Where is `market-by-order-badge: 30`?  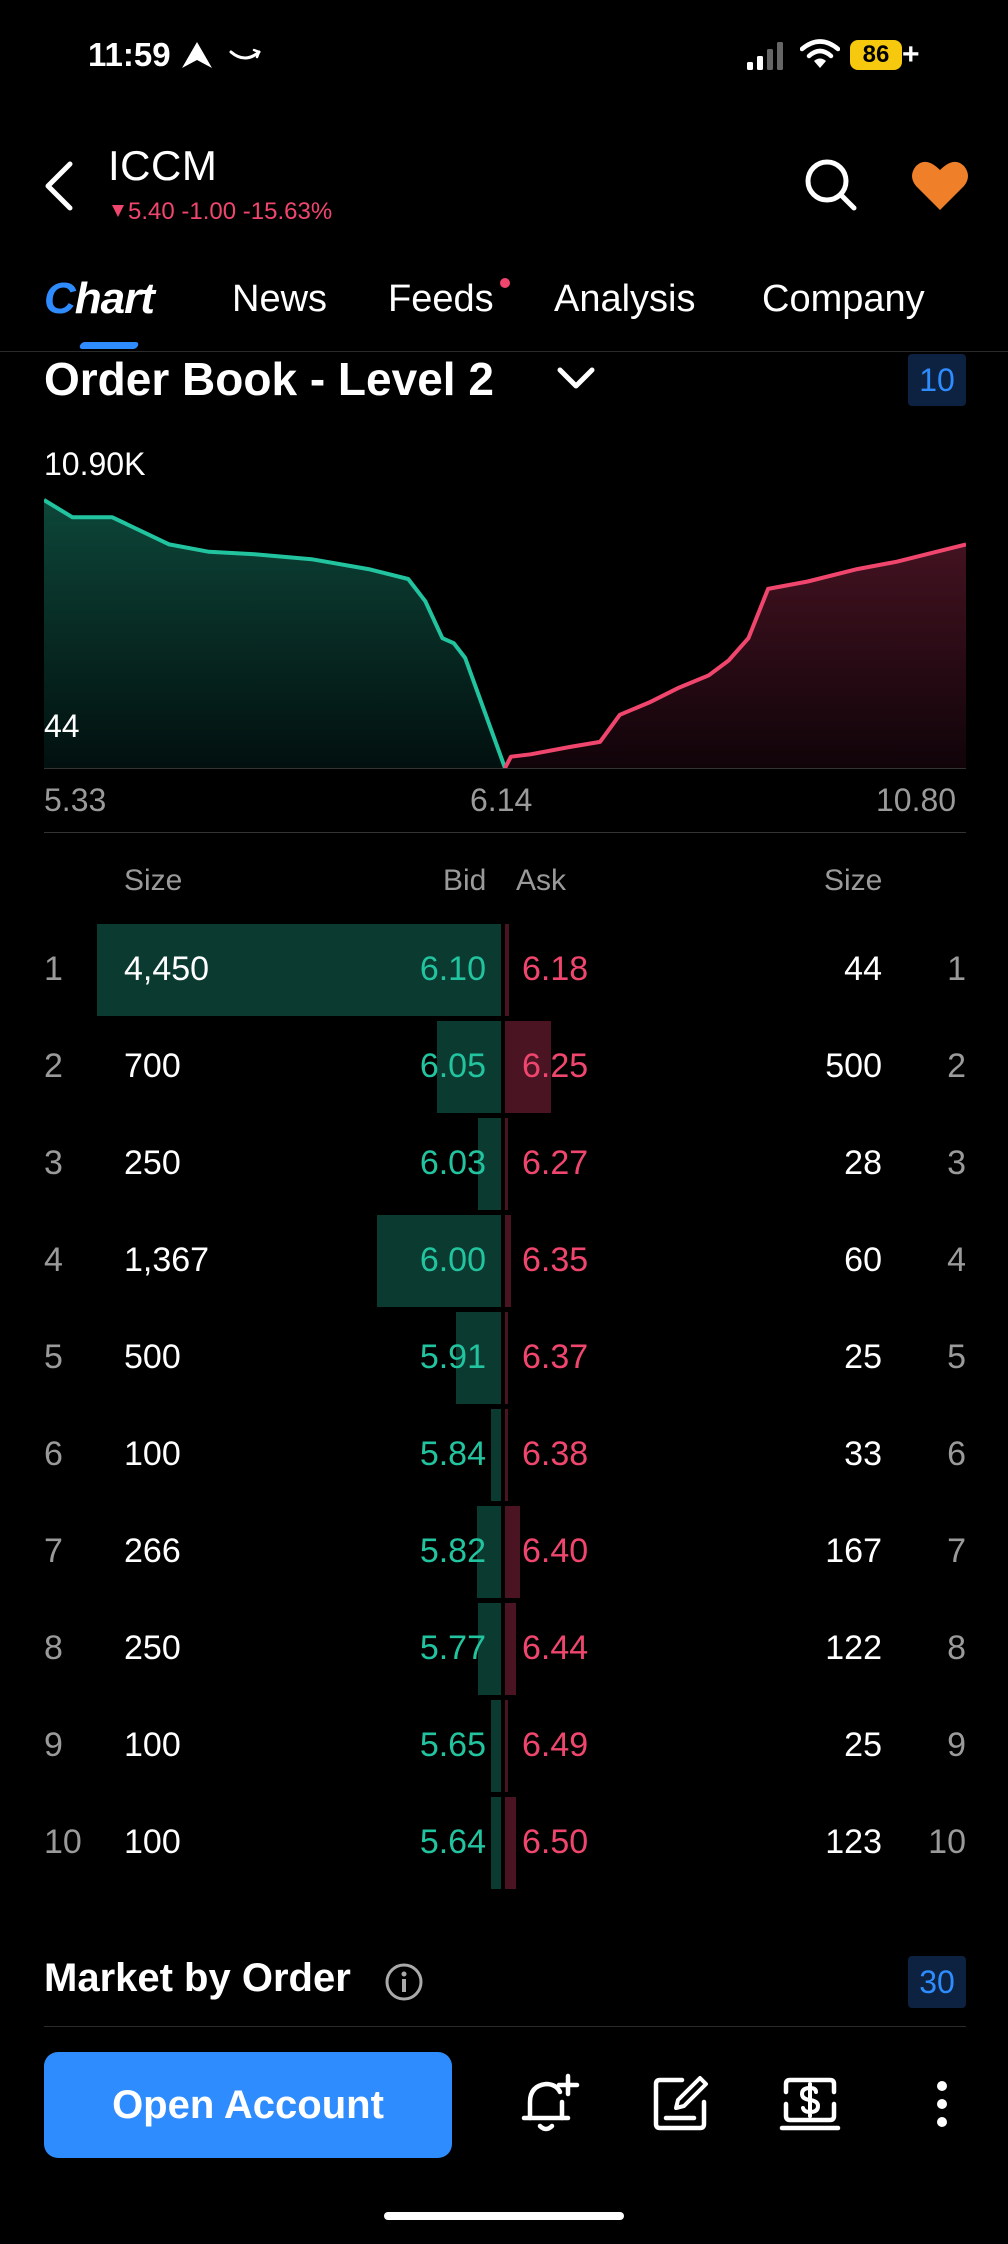 market-by-order-badge: 30 is located at coordinates (937, 1982).